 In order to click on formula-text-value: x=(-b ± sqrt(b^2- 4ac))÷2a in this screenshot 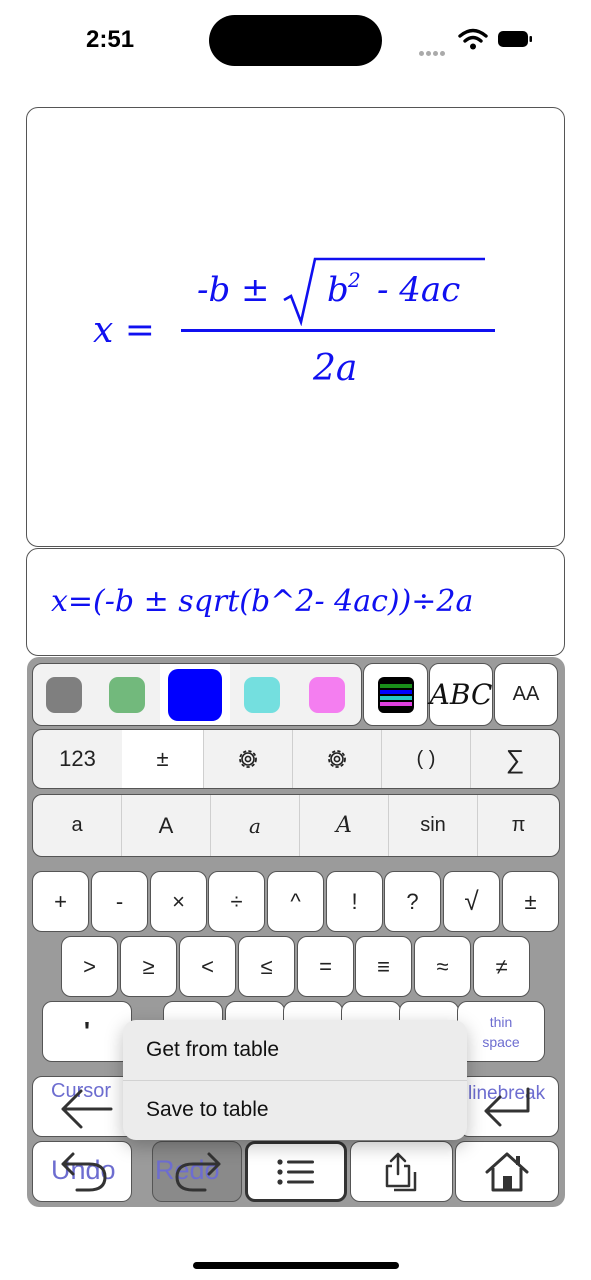, I will do `click(262, 601)`.